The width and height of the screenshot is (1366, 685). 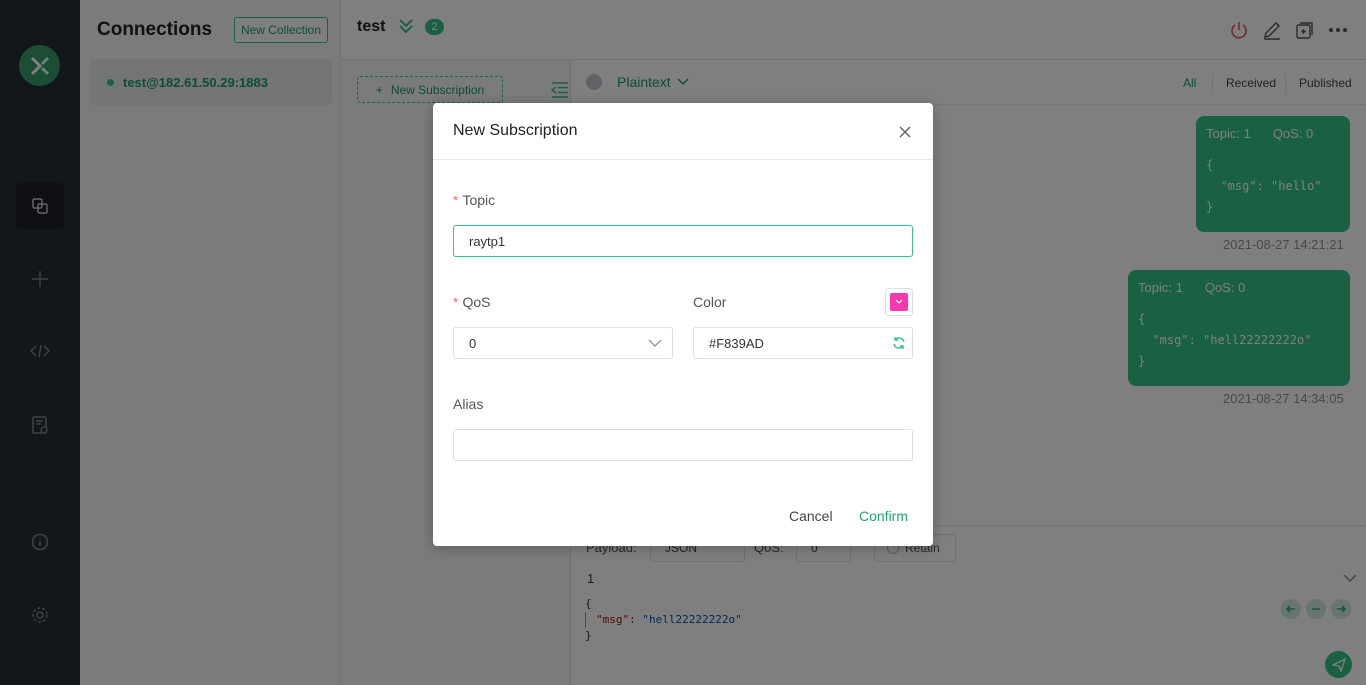 I want to click on cancel-button: Cancel, so click(x=811, y=516).